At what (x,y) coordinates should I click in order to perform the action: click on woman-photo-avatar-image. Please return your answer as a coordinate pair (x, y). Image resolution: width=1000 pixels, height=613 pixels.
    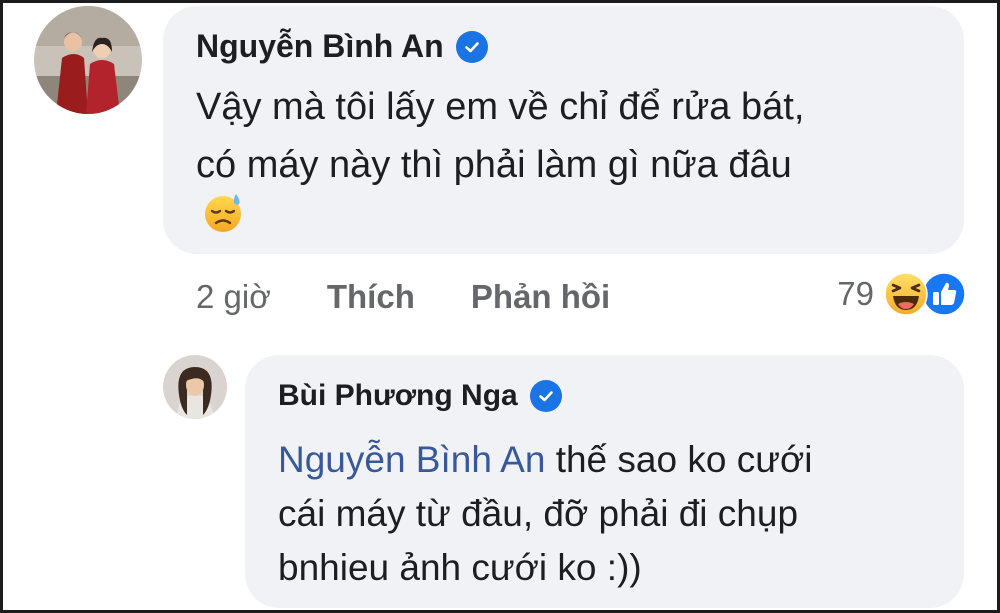
    Looking at the image, I should click on (195, 387).